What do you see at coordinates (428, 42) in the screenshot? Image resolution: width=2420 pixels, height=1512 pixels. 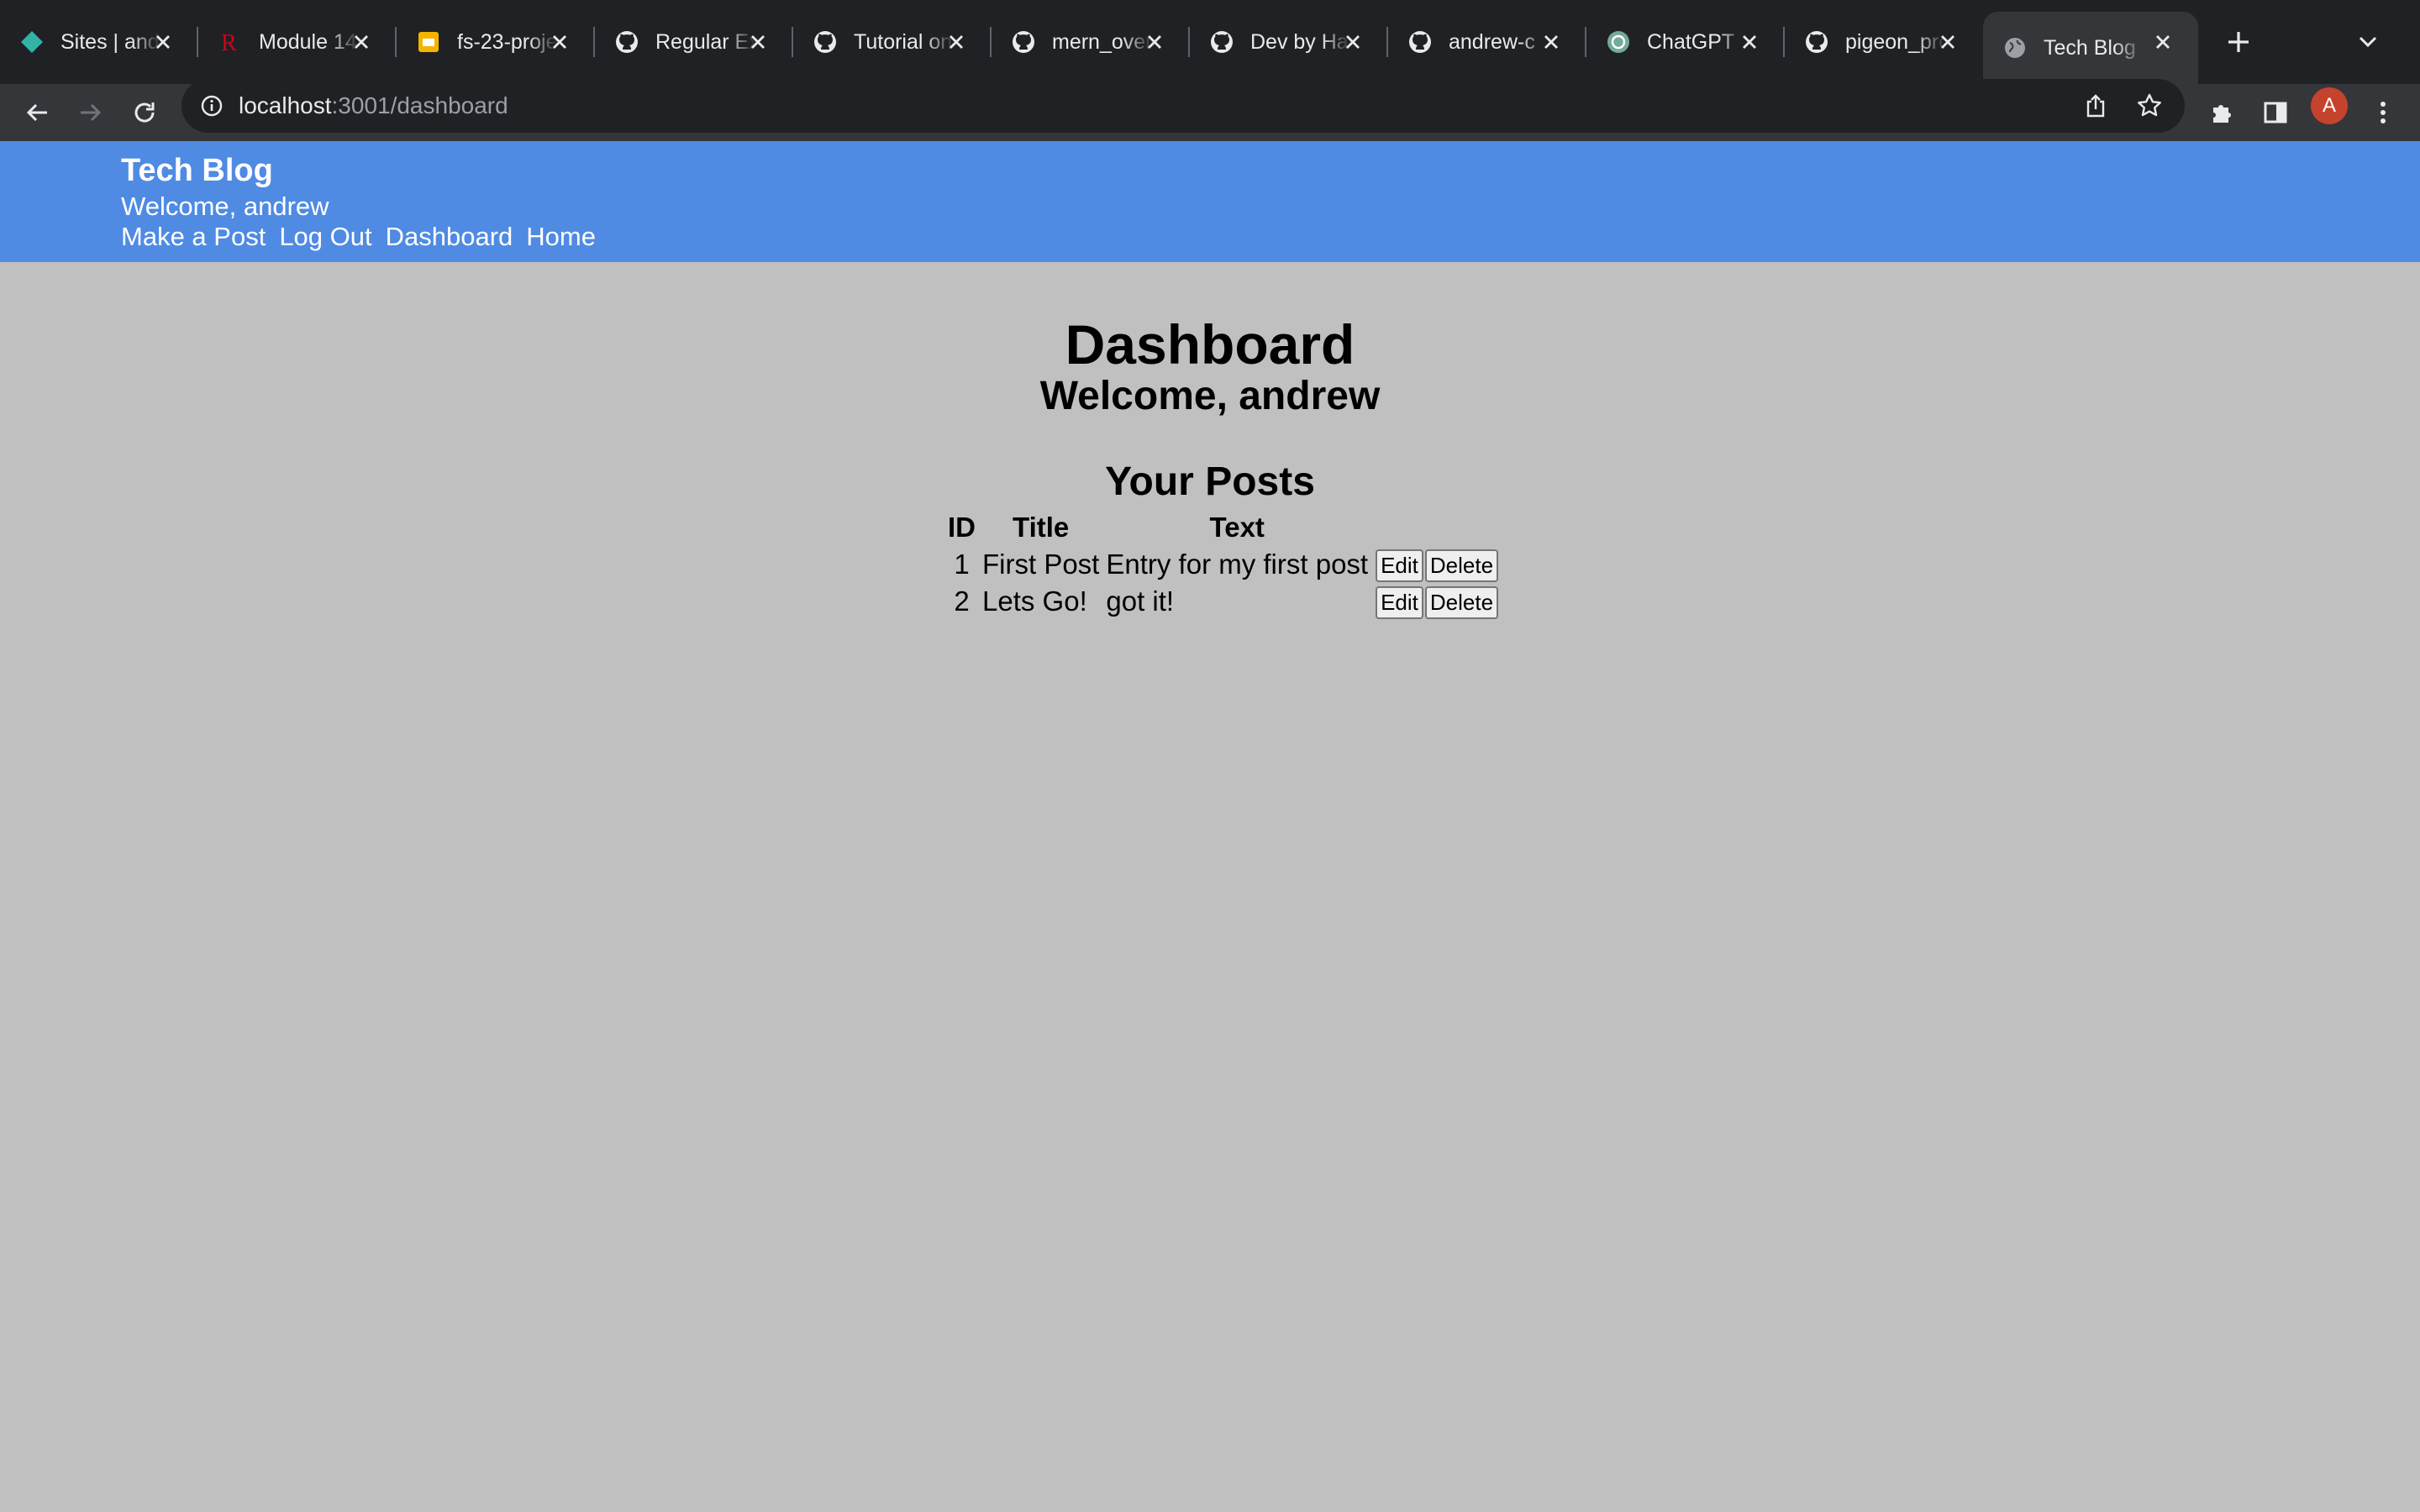 I see `slides-icon` at bounding box center [428, 42].